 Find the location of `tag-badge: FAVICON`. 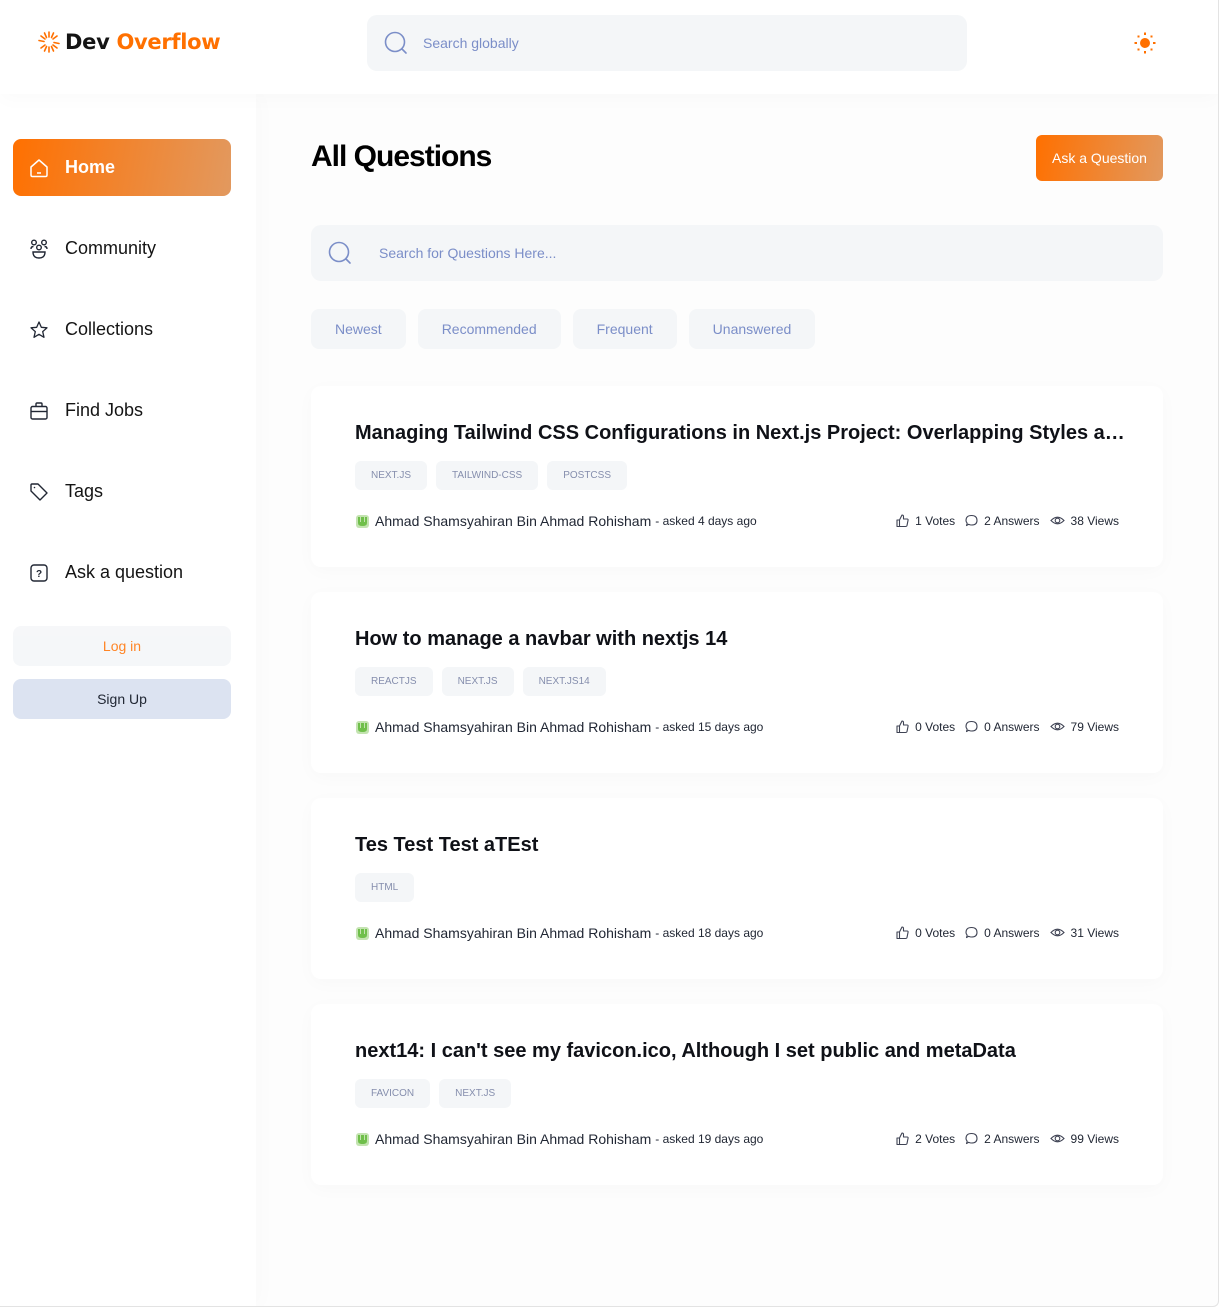

tag-badge: FAVICON is located at coordinates (393, 1093).